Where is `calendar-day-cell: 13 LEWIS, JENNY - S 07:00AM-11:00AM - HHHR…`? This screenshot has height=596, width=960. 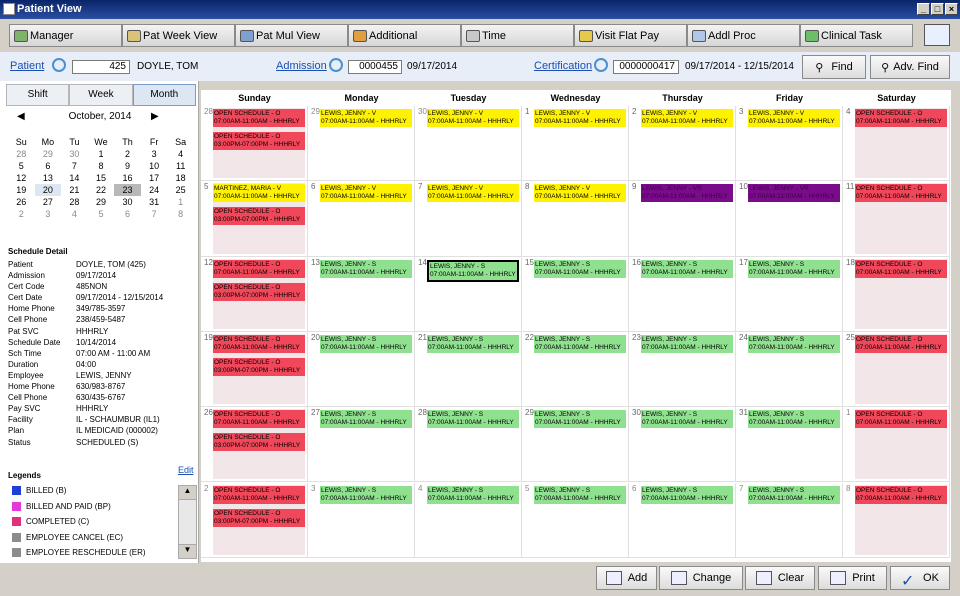
calendar-day-cell: 13 LEWIS, JENNY - S 07:00AM-11:00AM - HHHR… is located at coordinates (361, 294).